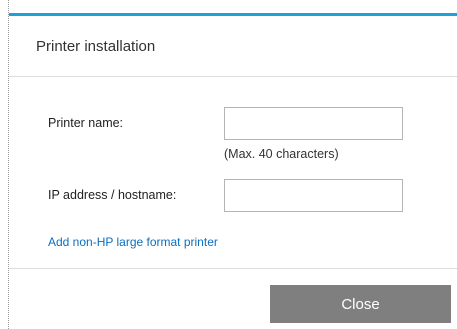 Image resolution: width=457 pixels, height=329 pixels. What do you see at coordinates (233, 14) in the screenshot?
I see `dialog-accent-bar` at bounding box center [233, 14].